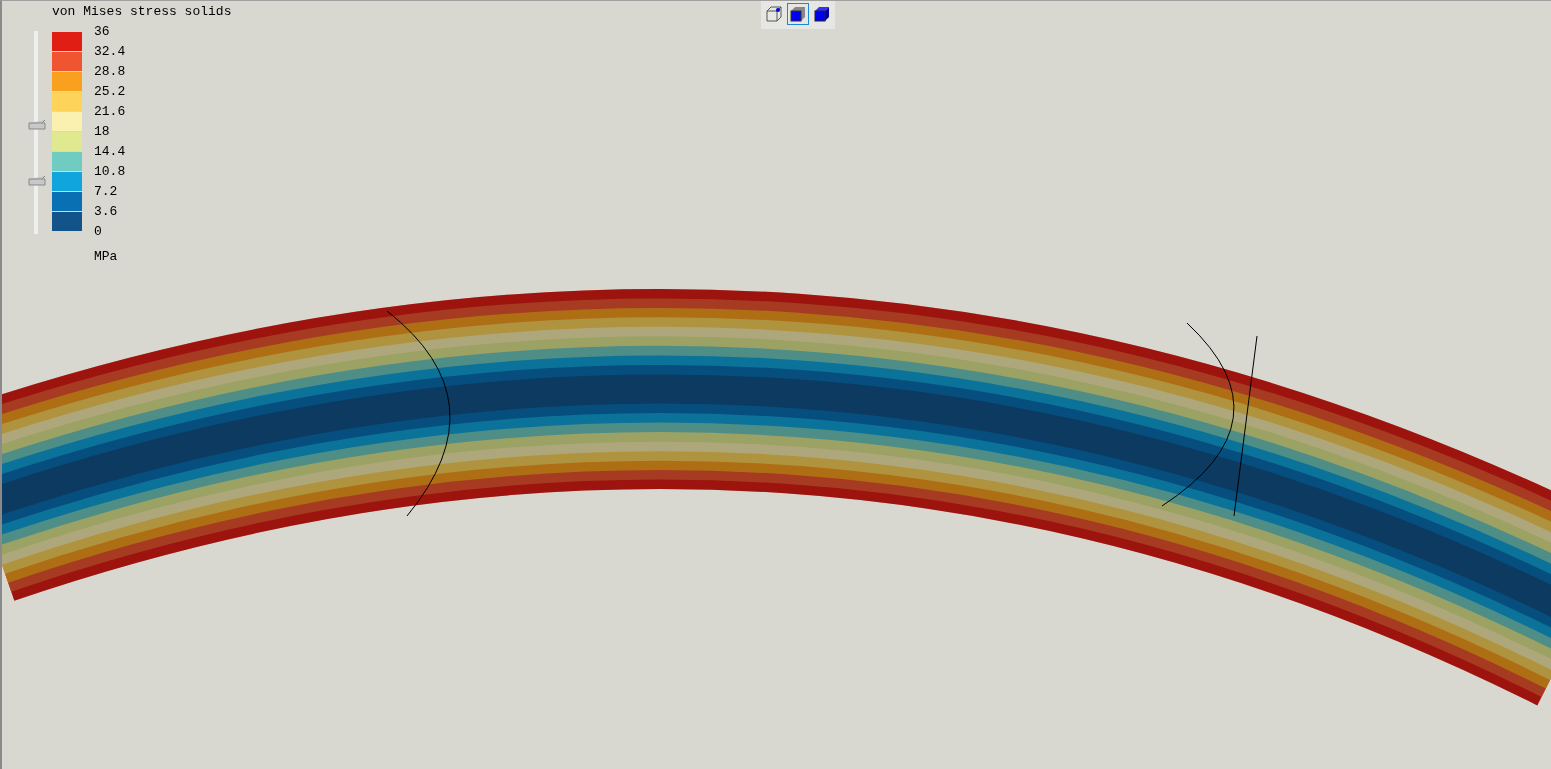 This screenshot has width=1551, height=769. What do you see at coordinates (110, 52) in the screenshot?
I see `legend-value-label: 32.4` at bounding box center [110, 52].